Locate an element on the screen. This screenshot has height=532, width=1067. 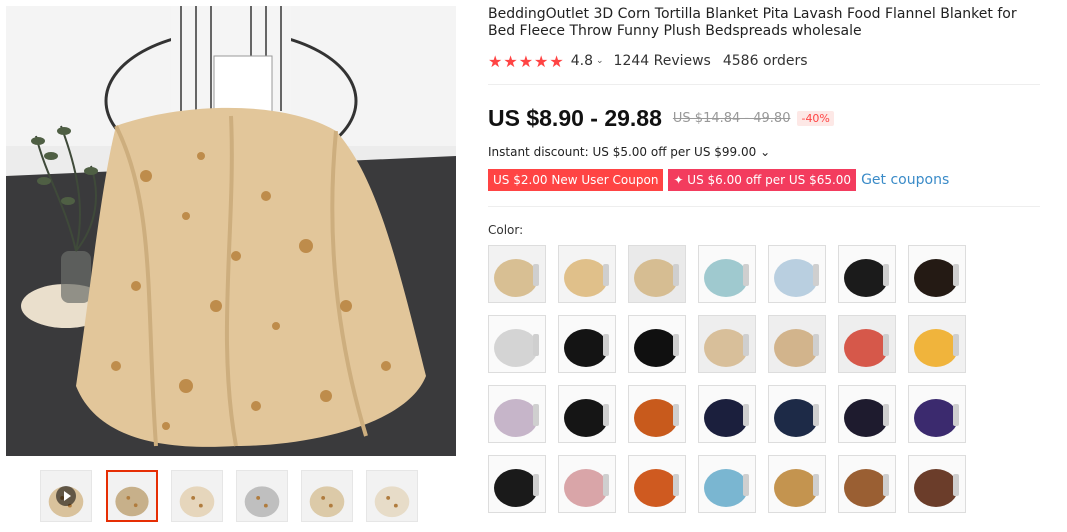
color-option-dreamcatcher-blue is located at coordinates (797, 414).